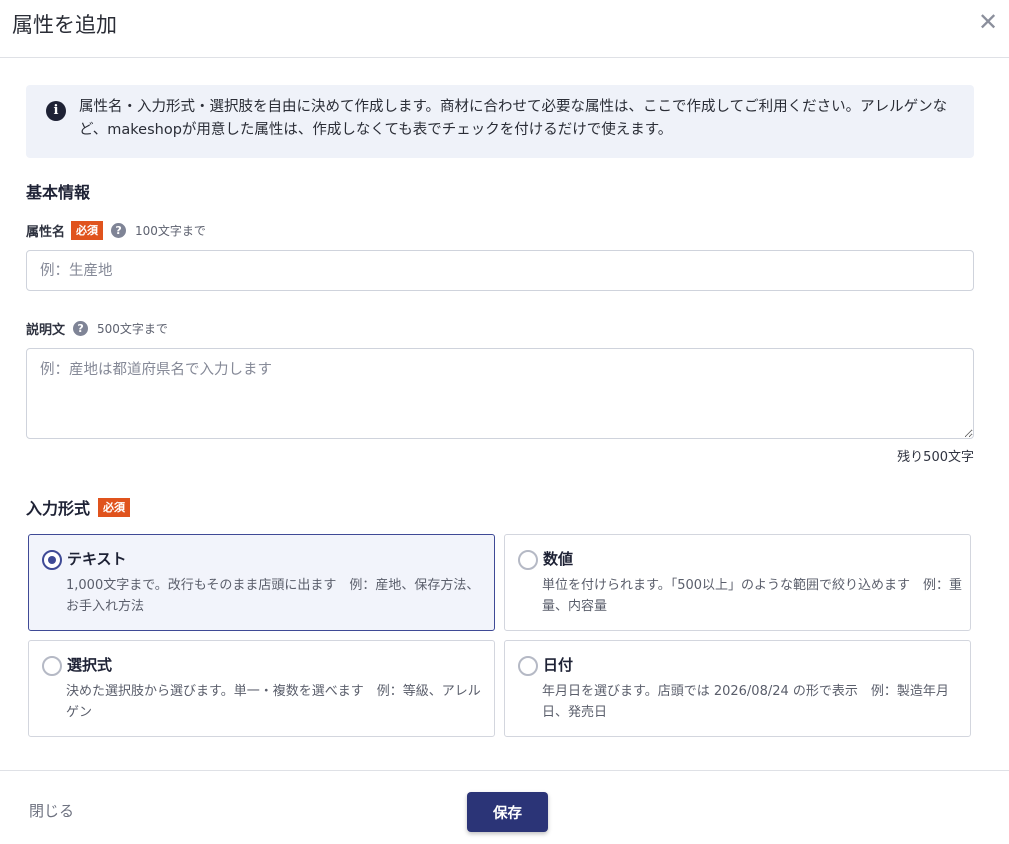 This screenshot has width=1009, height=844. What do you see at coordinates (500, 270) in the screenshot?
I see `attribute-name-input` at bounding box center [500, 270].